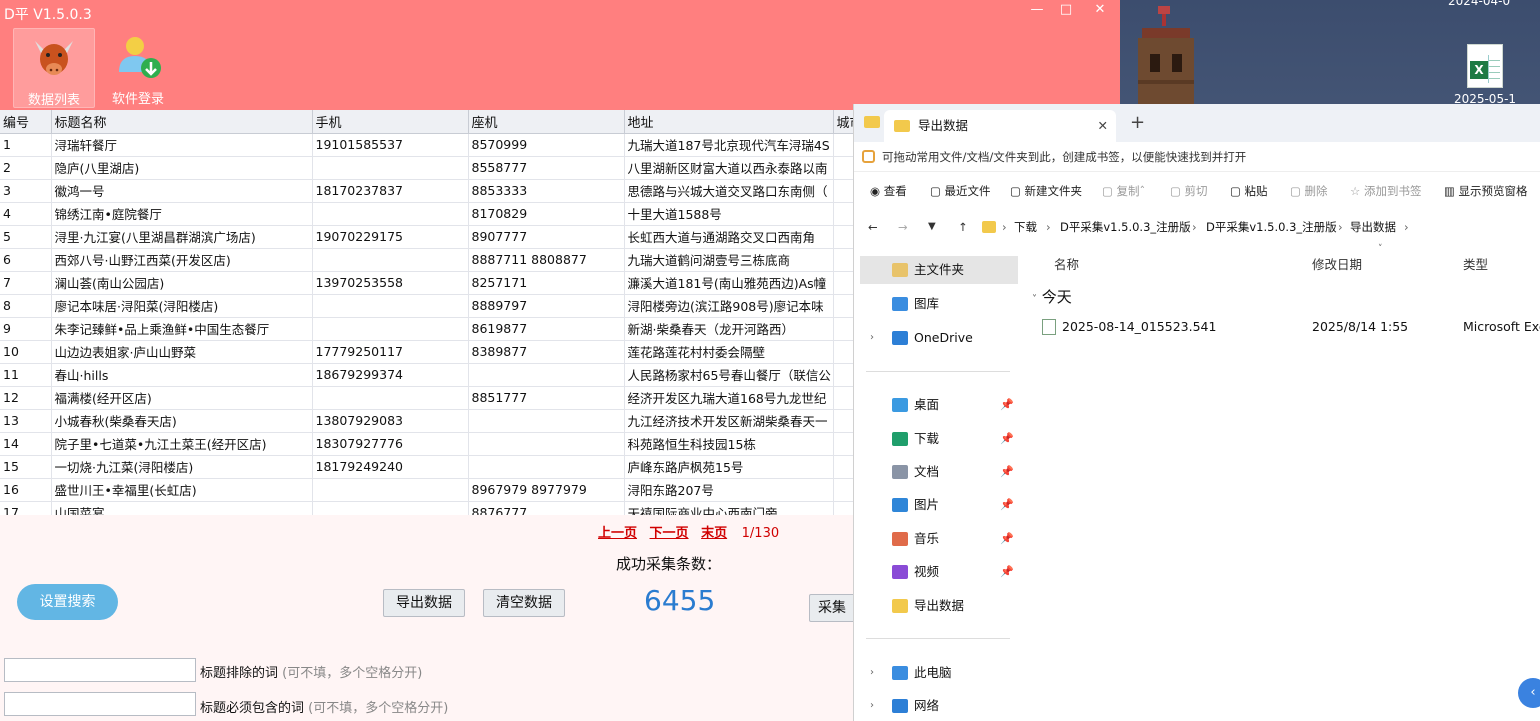 The width and height of the screenshot is (1540, 721). What do you see at coordinates (1123, 191) in the screenshot?
I see `copy-command: ▢ 复制ˆ` at bounding box center [1123, 191].